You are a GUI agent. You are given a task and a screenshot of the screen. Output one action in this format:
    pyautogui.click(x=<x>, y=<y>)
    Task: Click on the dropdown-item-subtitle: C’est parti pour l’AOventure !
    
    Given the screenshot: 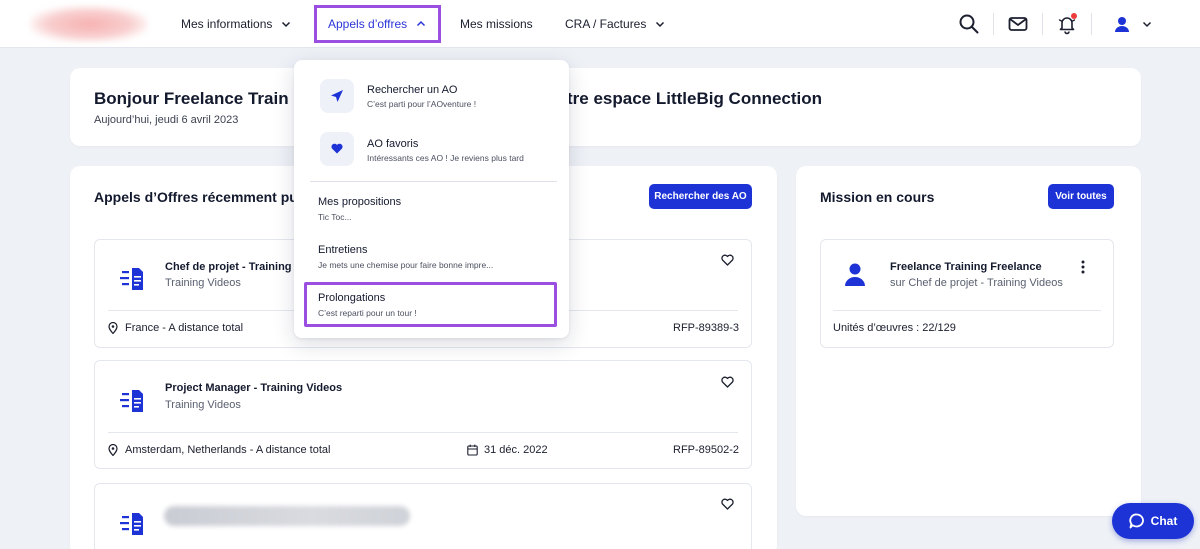 What is the action you would take?
    pyautogui.click(x=422, y=104)
    